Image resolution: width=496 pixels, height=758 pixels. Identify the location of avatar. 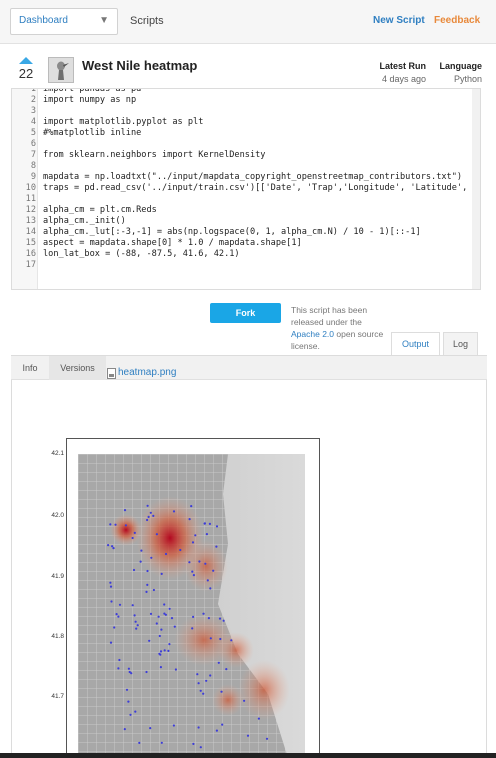
(61, 70).